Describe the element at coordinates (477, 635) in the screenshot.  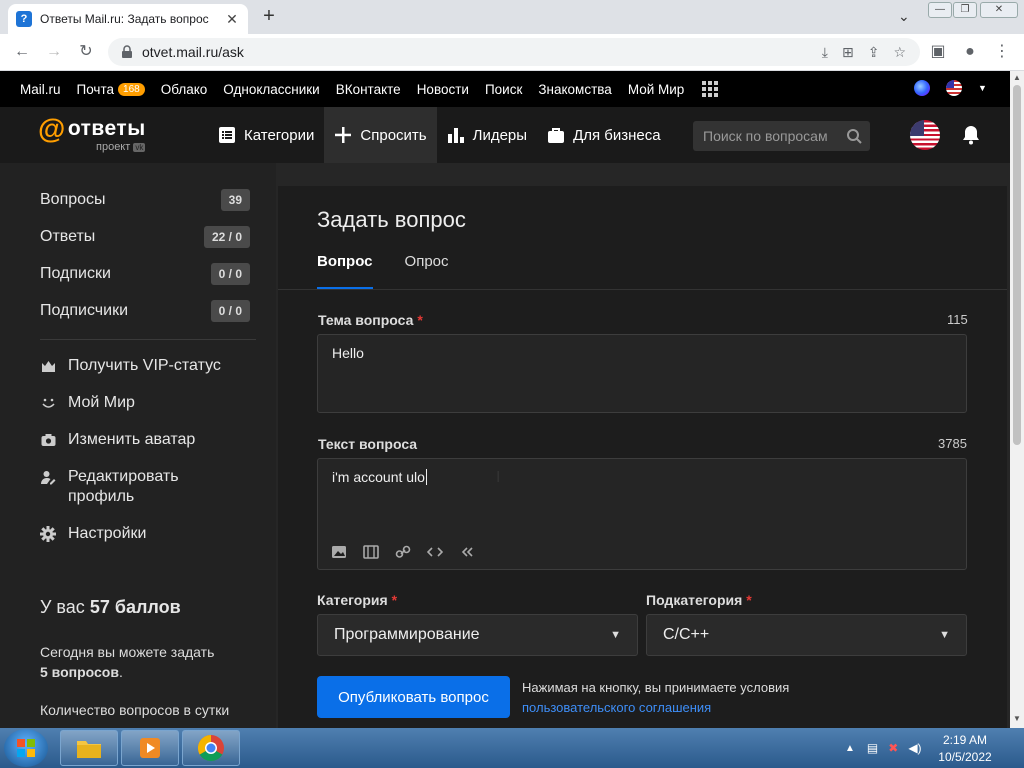
I see `category-select: Программирование ▼` at that location.